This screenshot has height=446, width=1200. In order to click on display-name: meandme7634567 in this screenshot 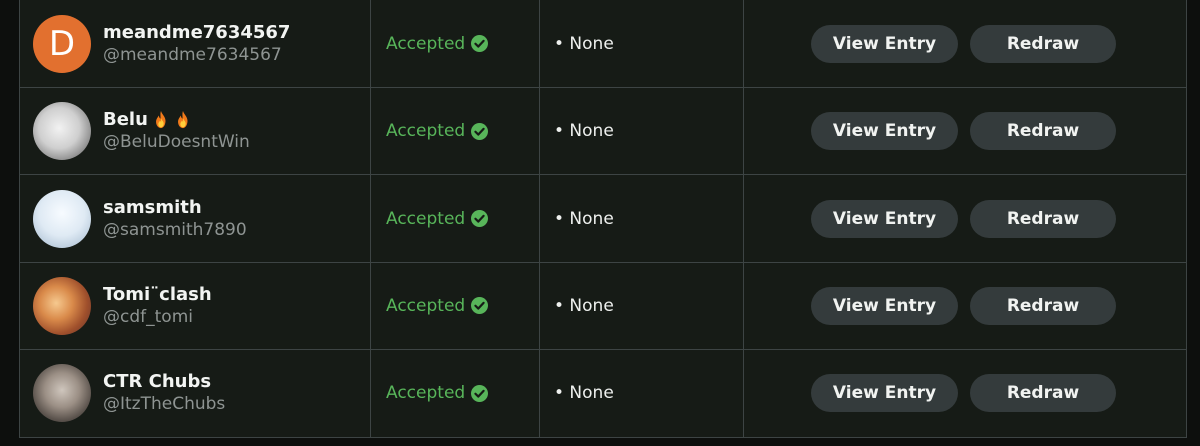, I will do `click(196, 33)`.